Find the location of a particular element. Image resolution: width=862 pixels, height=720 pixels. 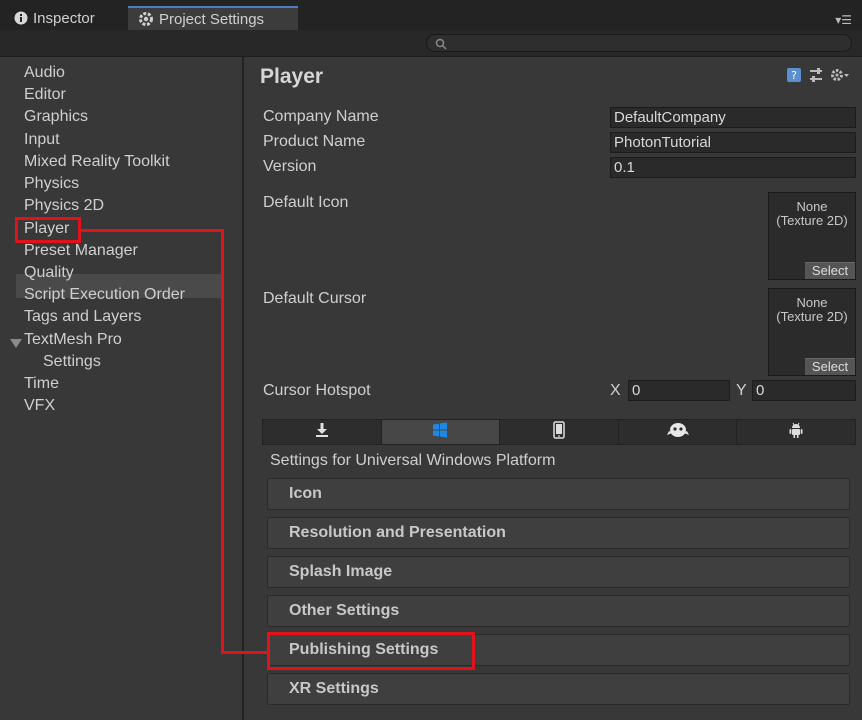

platform-settings-label: Settings for Universal Windows Platform is located at coordinates (413, 460).